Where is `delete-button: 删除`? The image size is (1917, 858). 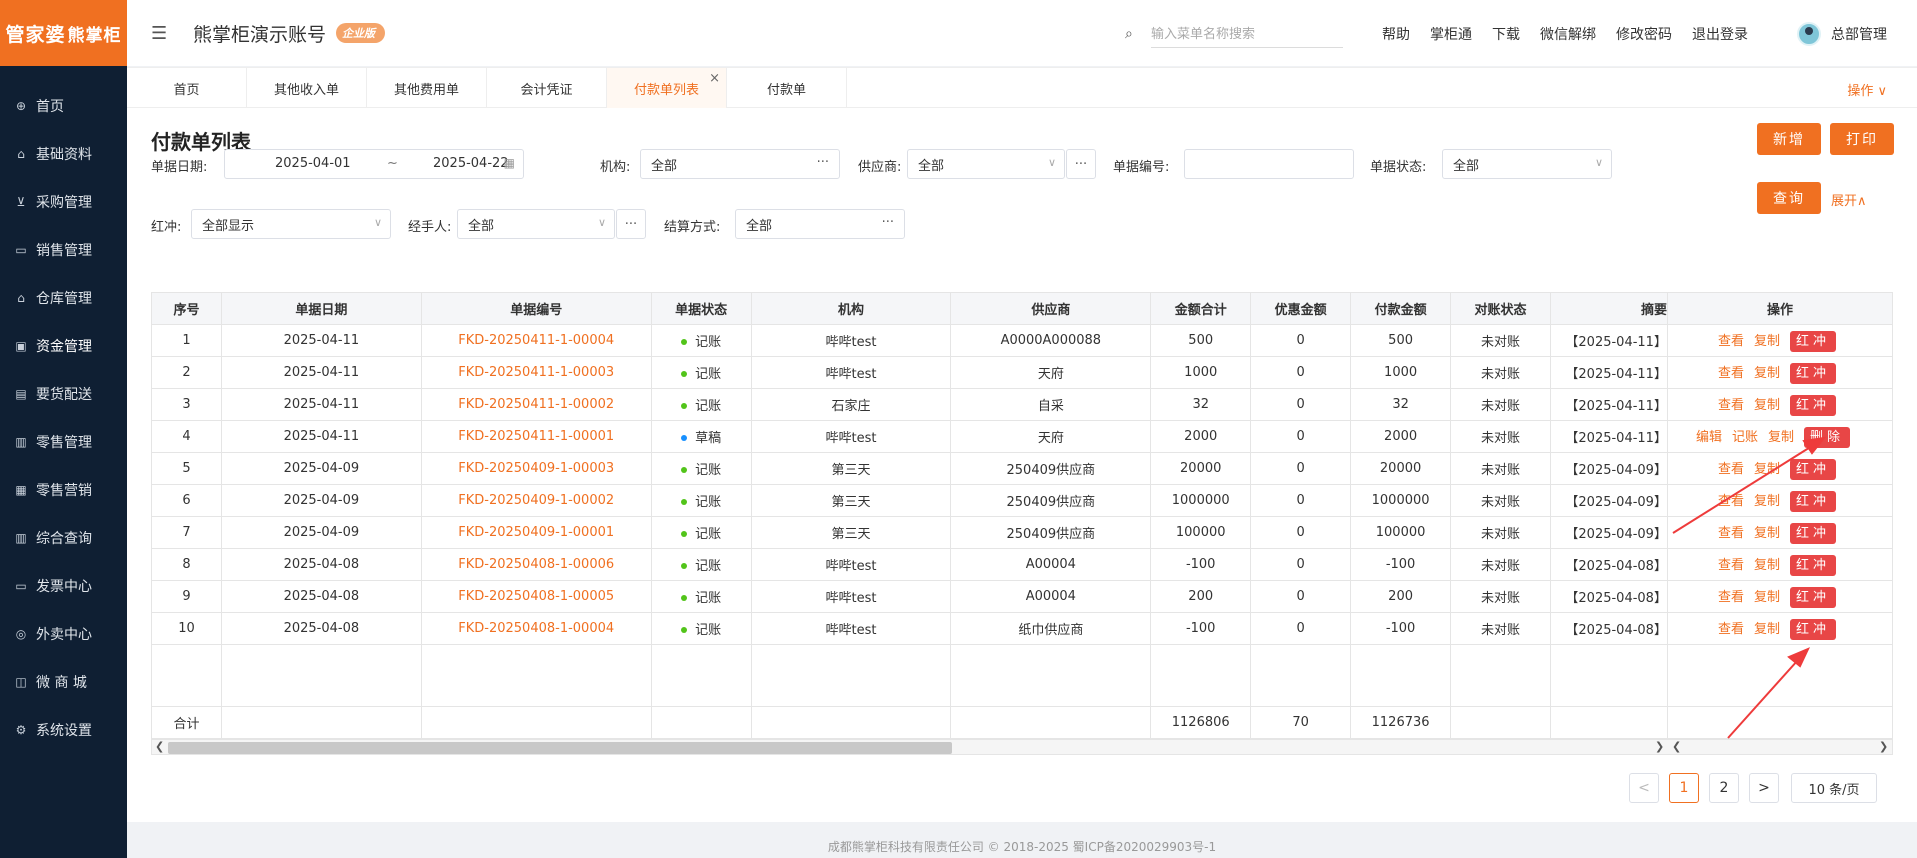
delete-button: 删除 is located at coordinates (1827, 437).